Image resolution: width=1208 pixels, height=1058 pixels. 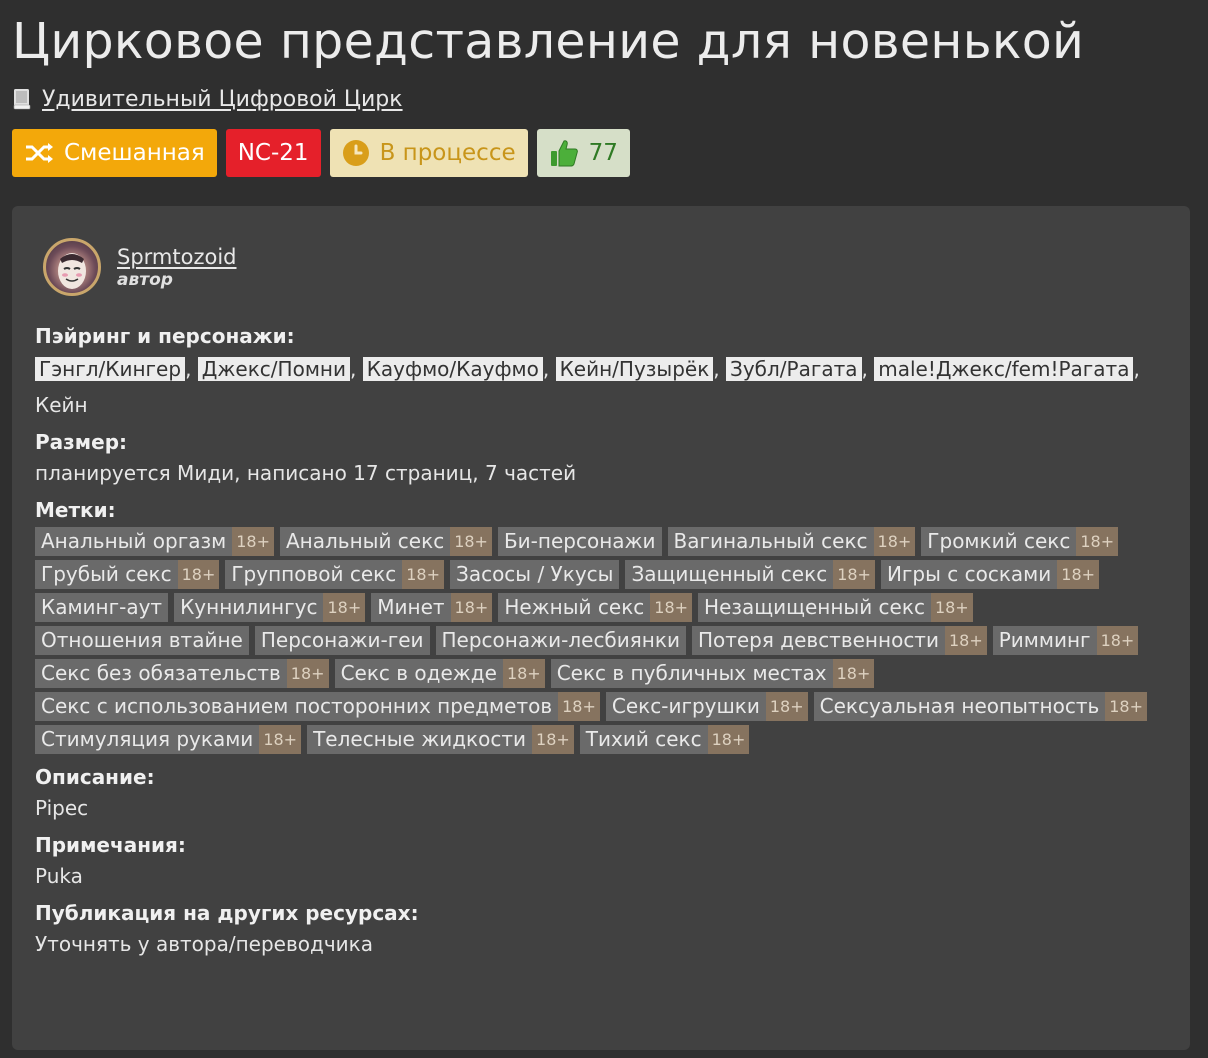 I want to click on direction-badge: Смешанная, so click(x=114, y=153).